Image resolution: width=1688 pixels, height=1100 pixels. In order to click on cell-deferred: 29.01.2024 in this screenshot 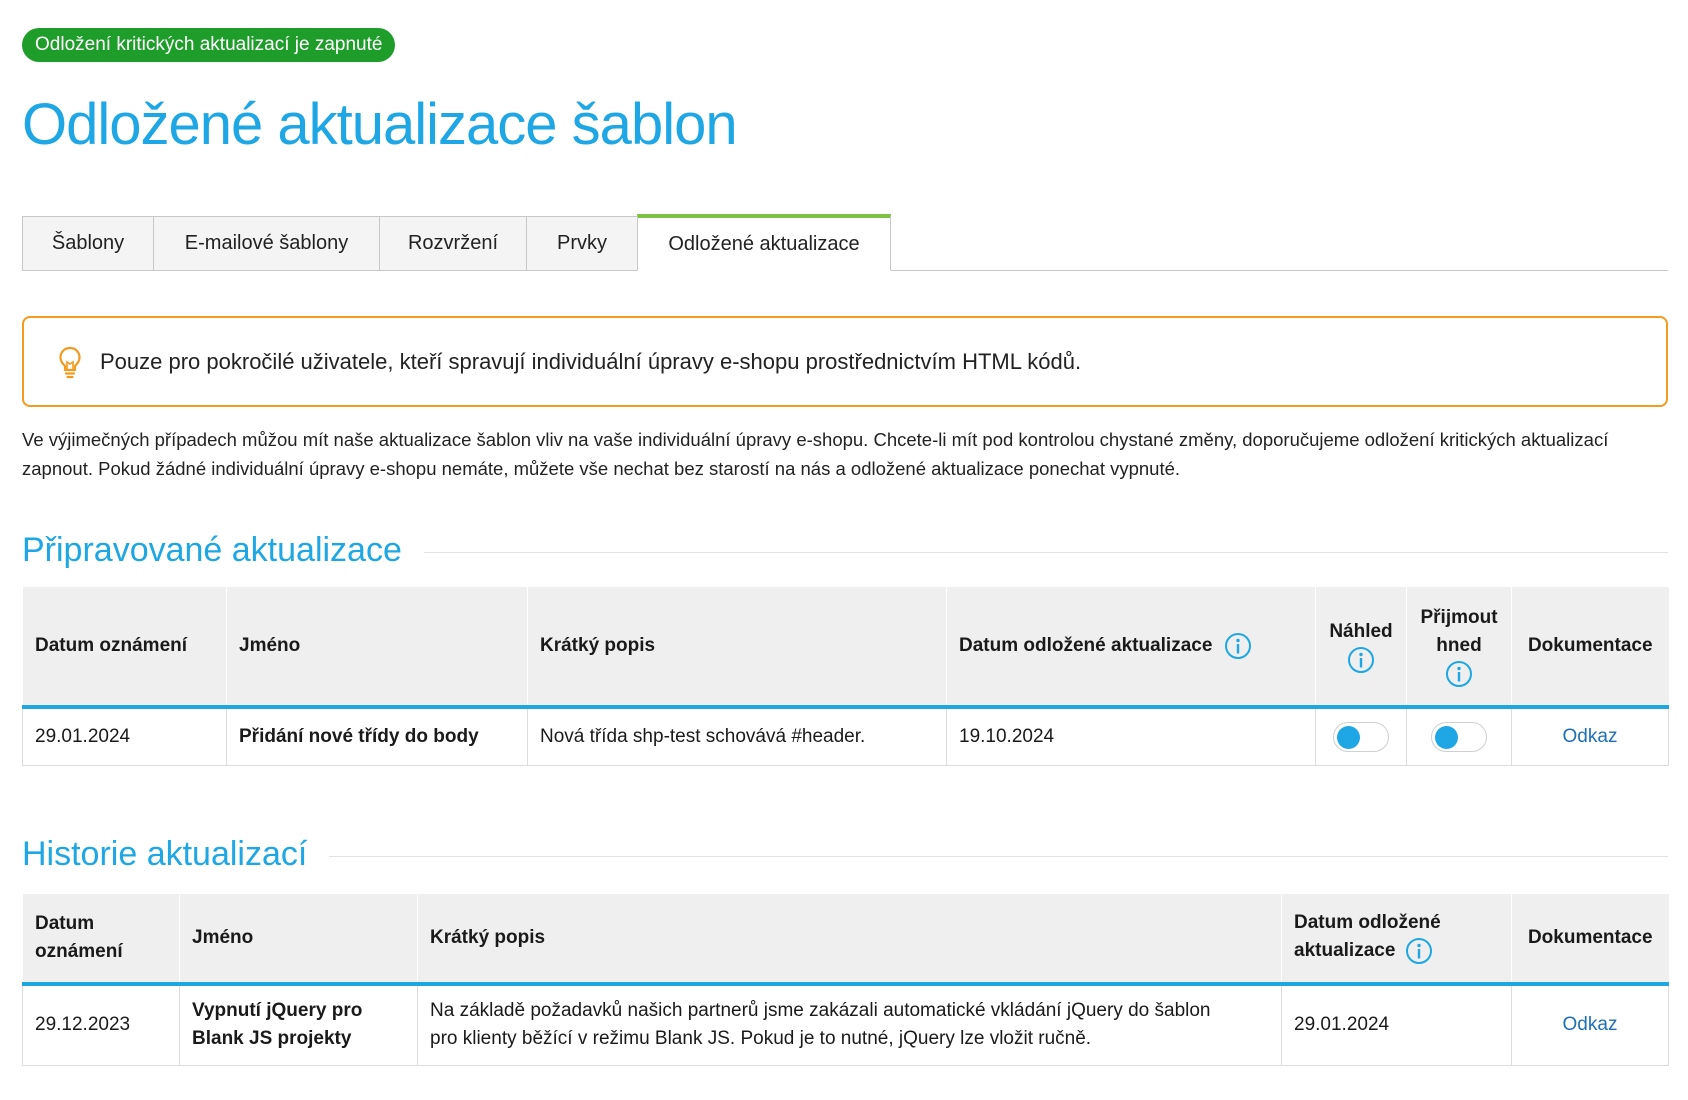, I will do `click(1396, 1024)`.